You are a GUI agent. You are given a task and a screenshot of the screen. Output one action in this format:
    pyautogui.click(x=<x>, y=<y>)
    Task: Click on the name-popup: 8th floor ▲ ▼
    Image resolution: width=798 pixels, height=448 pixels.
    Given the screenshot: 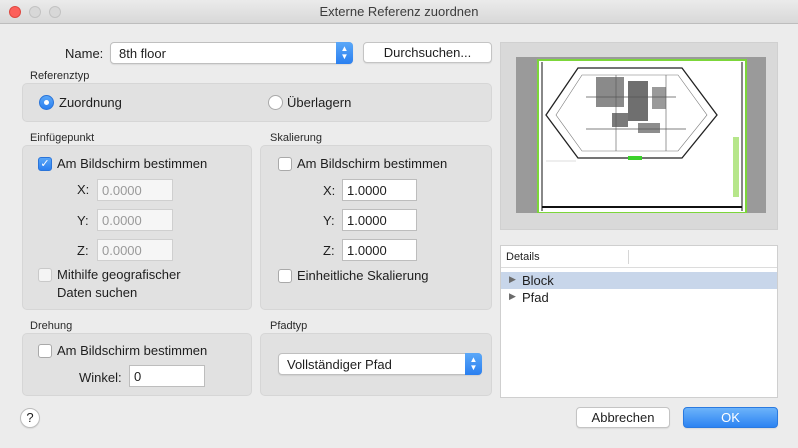 What is the action you would take?
    pyautogui.click(x=231, y=53)
    